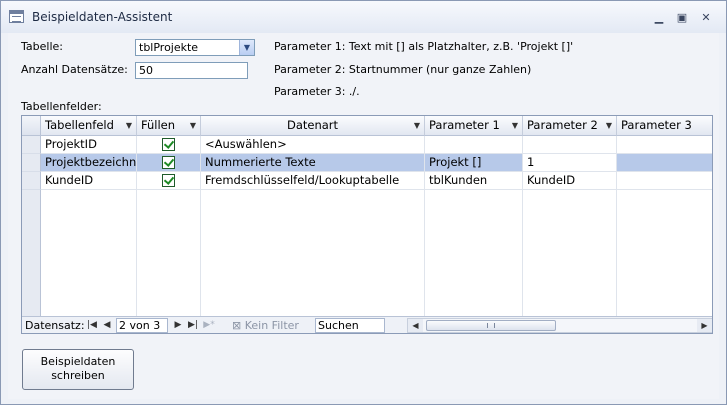 The height and width of the screenshot is (405, 727). Describe the element at coordinates (31, 253) in the screenshot. I see `row-selector-column` at that location.